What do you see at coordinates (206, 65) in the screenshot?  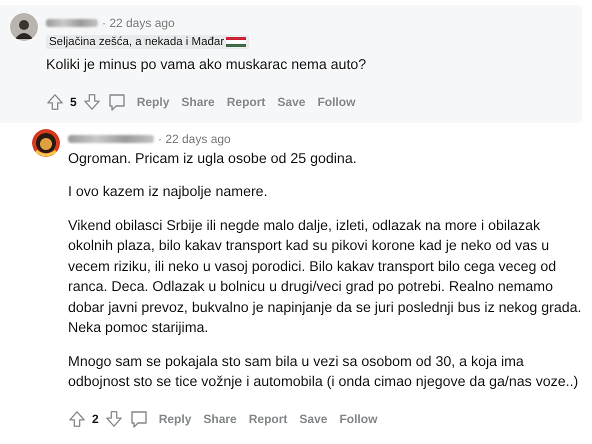 I see `comment-text: Koliki je minus po vama ako muskarac nema auto?` at bounding box center [206, 65].